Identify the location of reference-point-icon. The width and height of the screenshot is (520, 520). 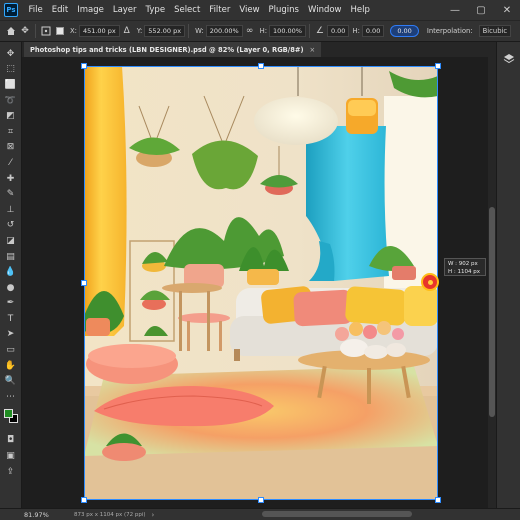
(46, 31).